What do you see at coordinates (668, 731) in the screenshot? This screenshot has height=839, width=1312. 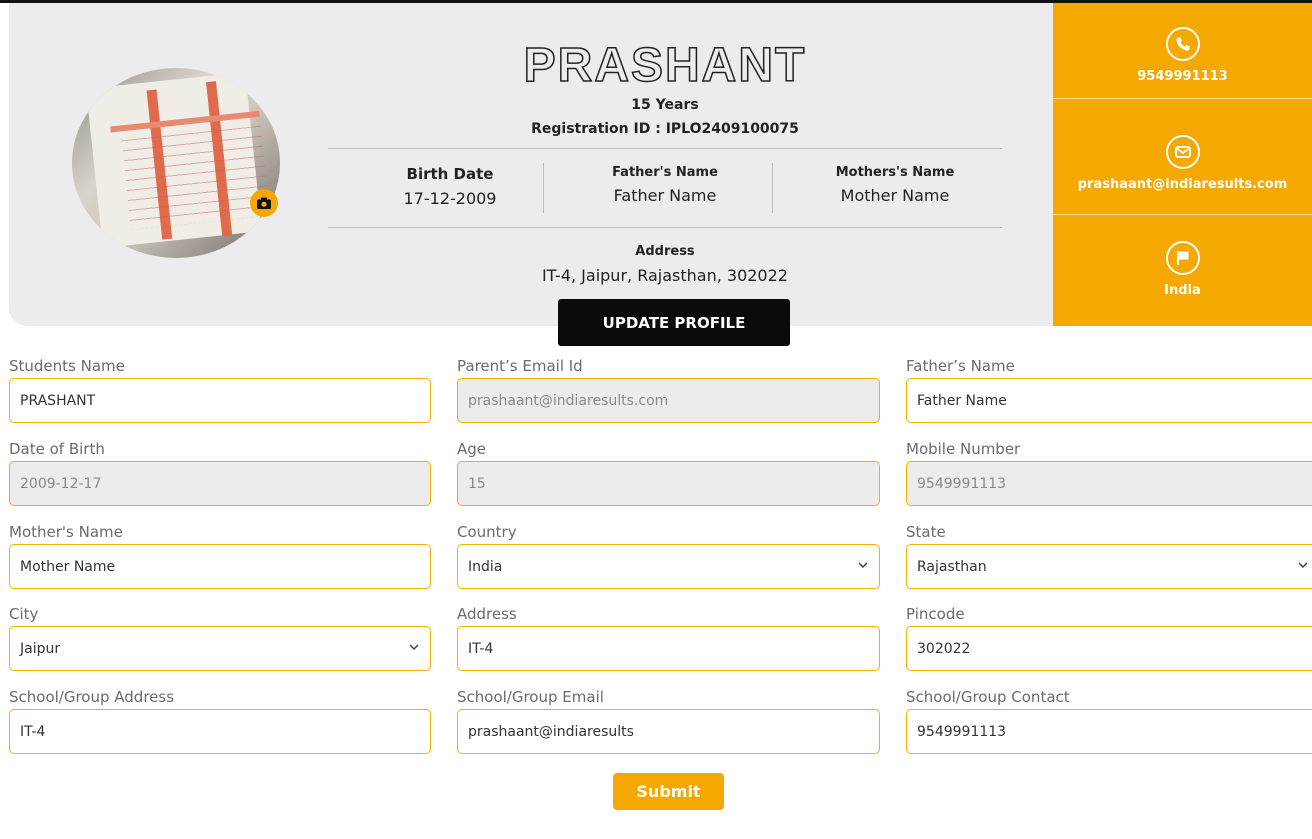 I see `school-email-input: prashaant@indiaresults` at bounding box center [668, 731].